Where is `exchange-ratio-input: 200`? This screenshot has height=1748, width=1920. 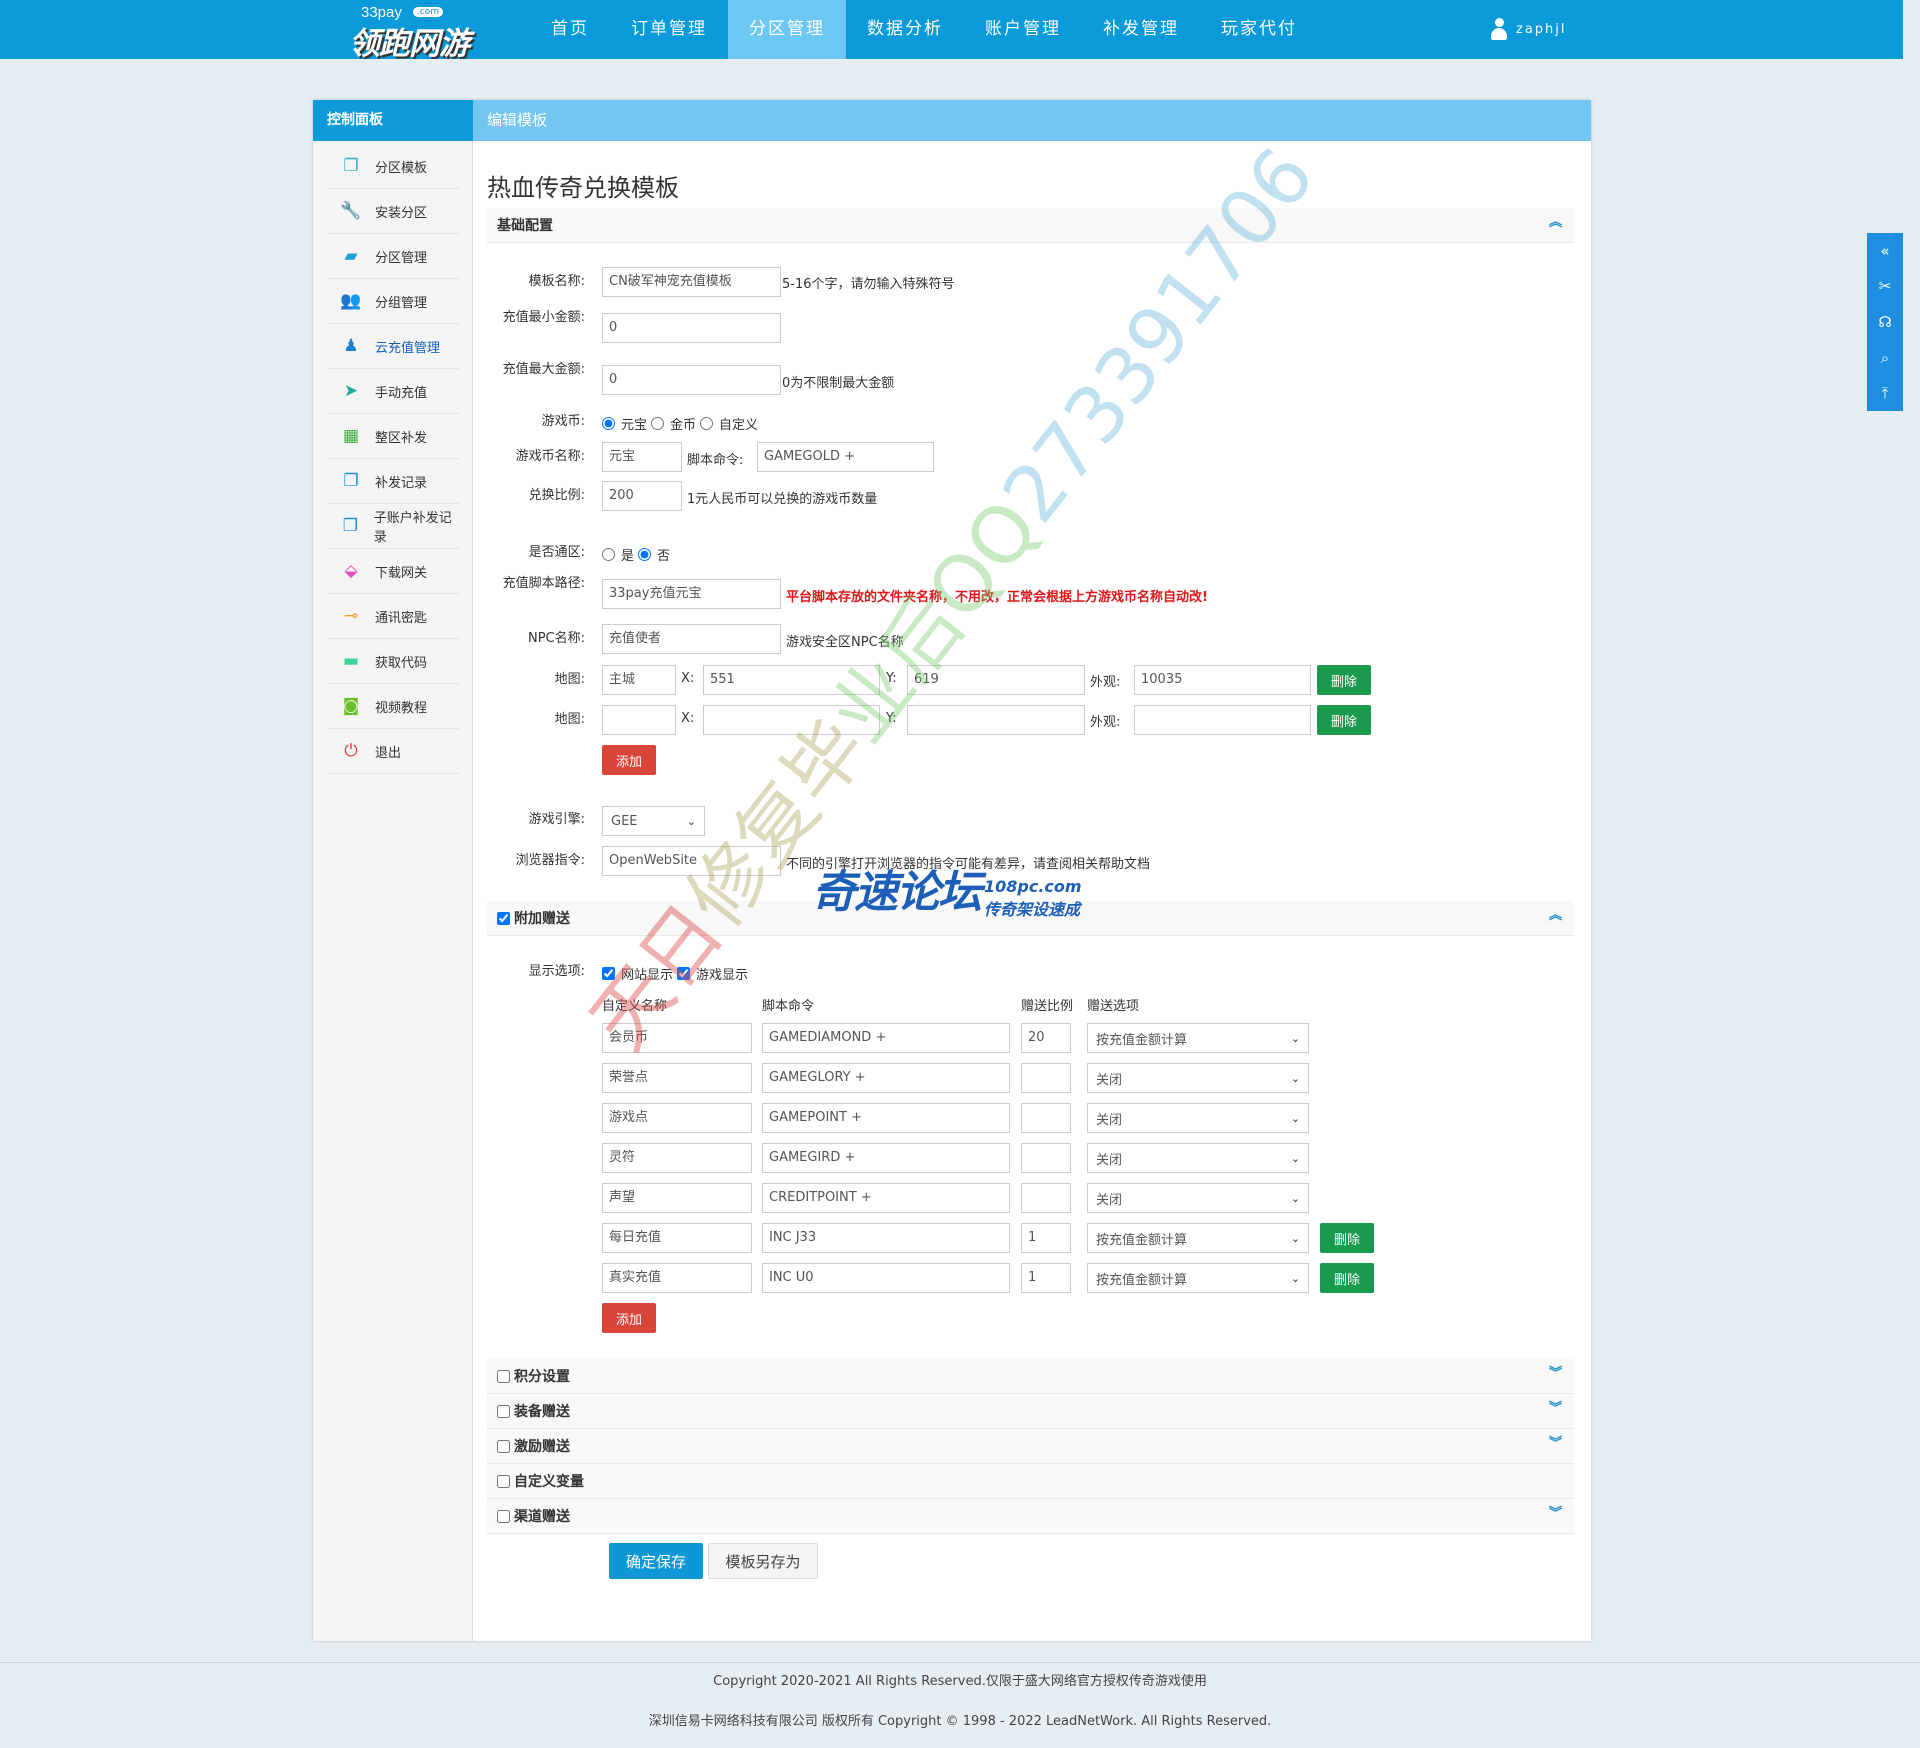 exchange-ratio-input: 200 is located at coordinates (642, 496).